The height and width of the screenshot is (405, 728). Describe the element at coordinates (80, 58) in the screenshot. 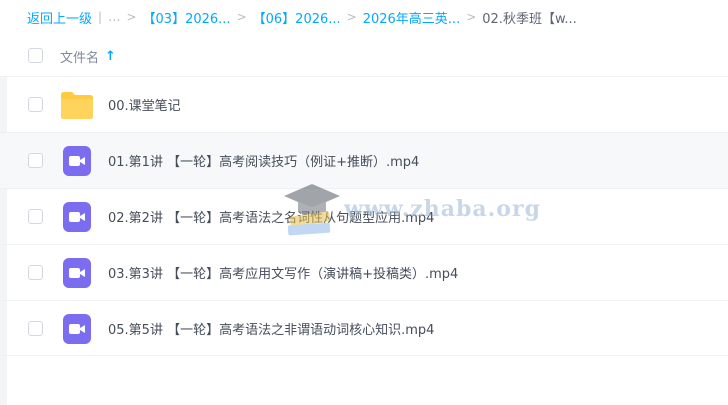

I see `column-header-label: 文件名` at that location.